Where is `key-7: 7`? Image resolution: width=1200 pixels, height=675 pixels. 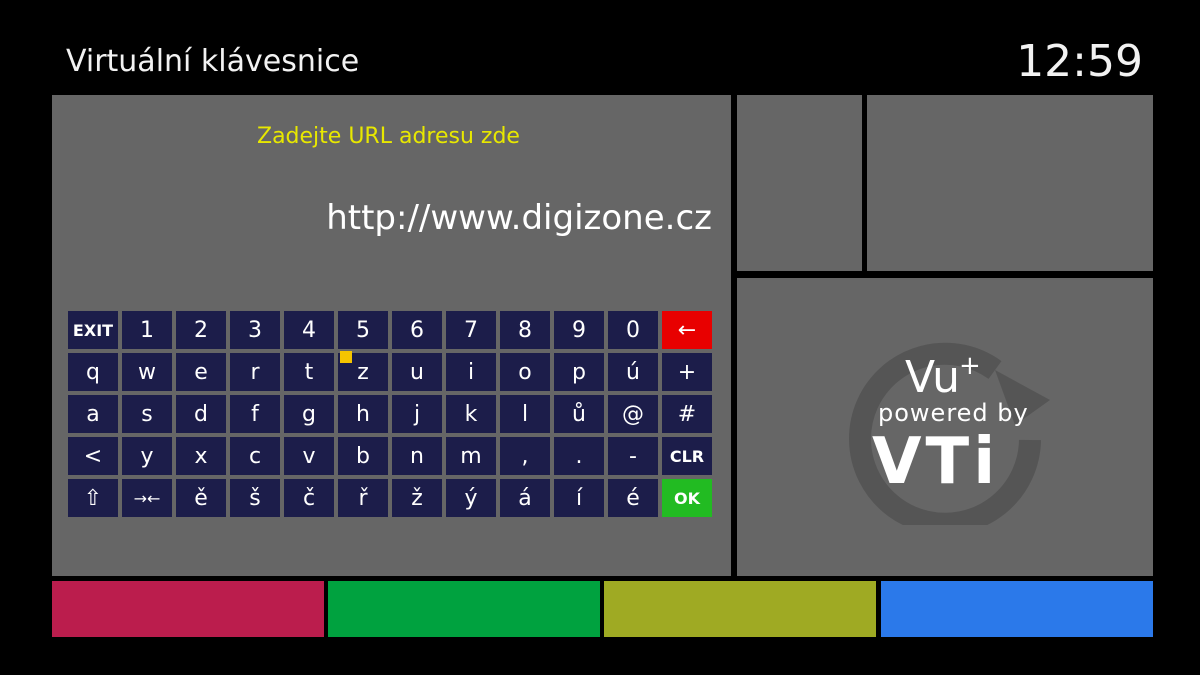
key-7: 7 is located at coordinates (471, 330).